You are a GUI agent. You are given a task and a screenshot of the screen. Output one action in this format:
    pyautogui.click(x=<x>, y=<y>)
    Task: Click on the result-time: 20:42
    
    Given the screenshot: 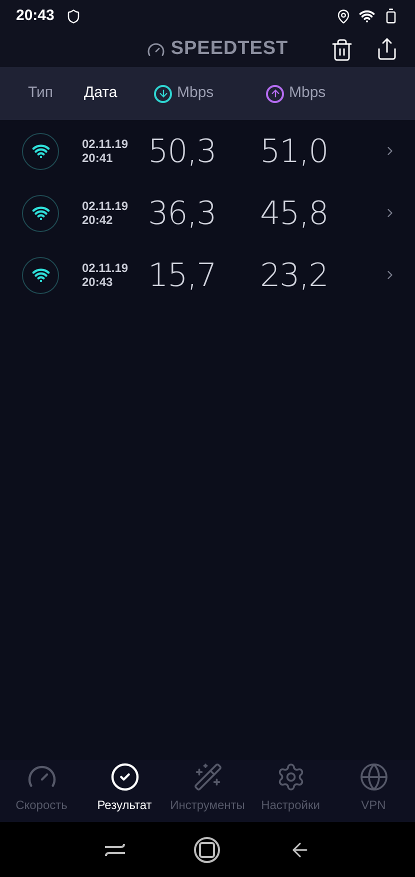 What is the action you would take?
    pyautogui.click(x=98, y=220)
    